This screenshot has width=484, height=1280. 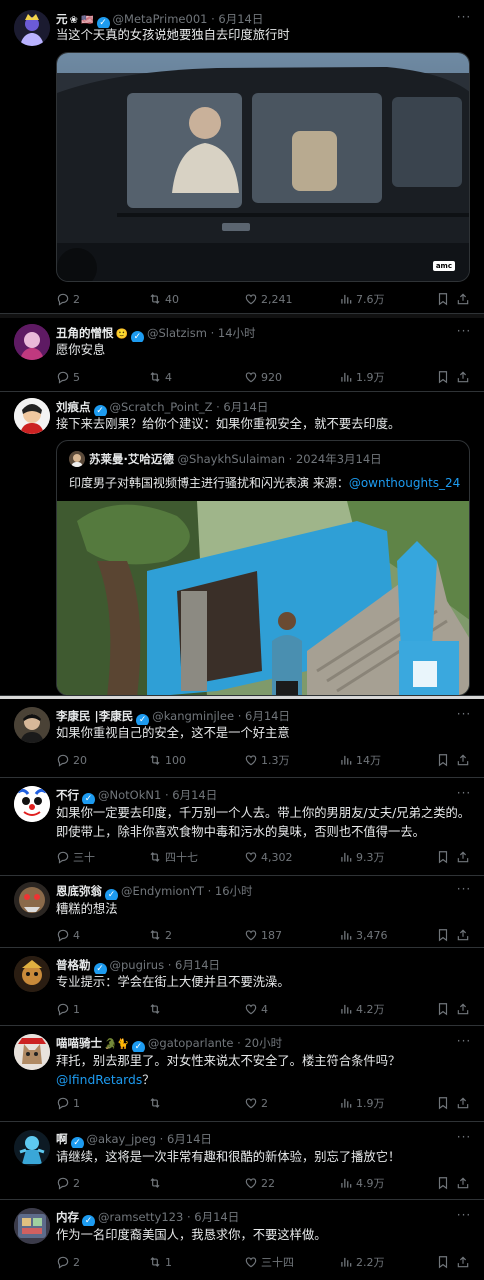 I want to click on mention-link: @IfindRetards, so click(x=99, y=1080).